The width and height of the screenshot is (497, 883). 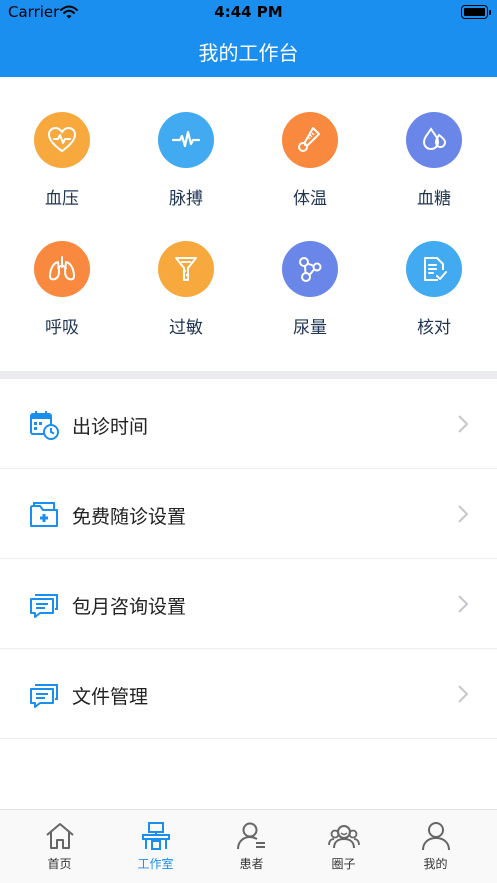 What do you see at coordinates (110, 697) in the screenshot?
I see `menu-item-label: 文件管理` at bounding box center [110, 697].